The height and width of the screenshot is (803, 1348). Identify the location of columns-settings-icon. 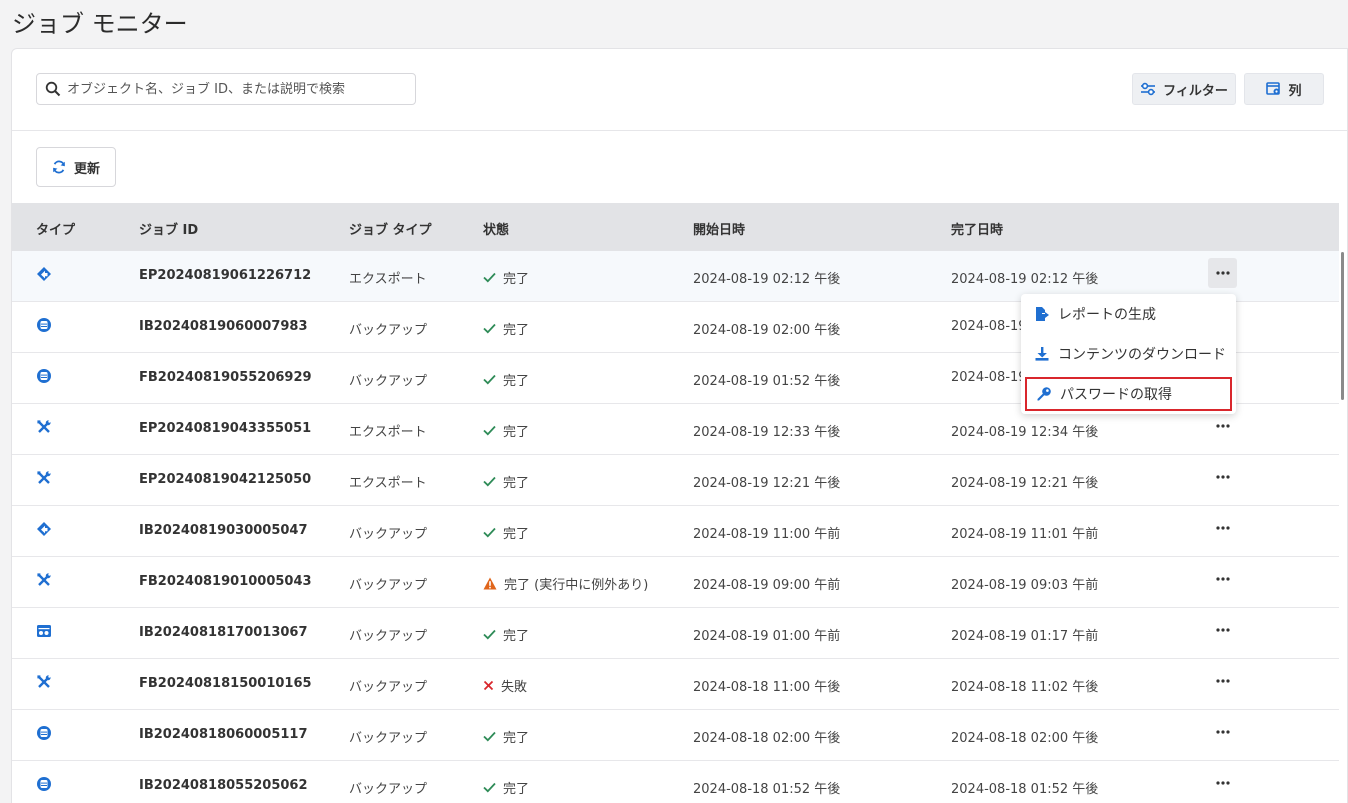
(1273, 88).